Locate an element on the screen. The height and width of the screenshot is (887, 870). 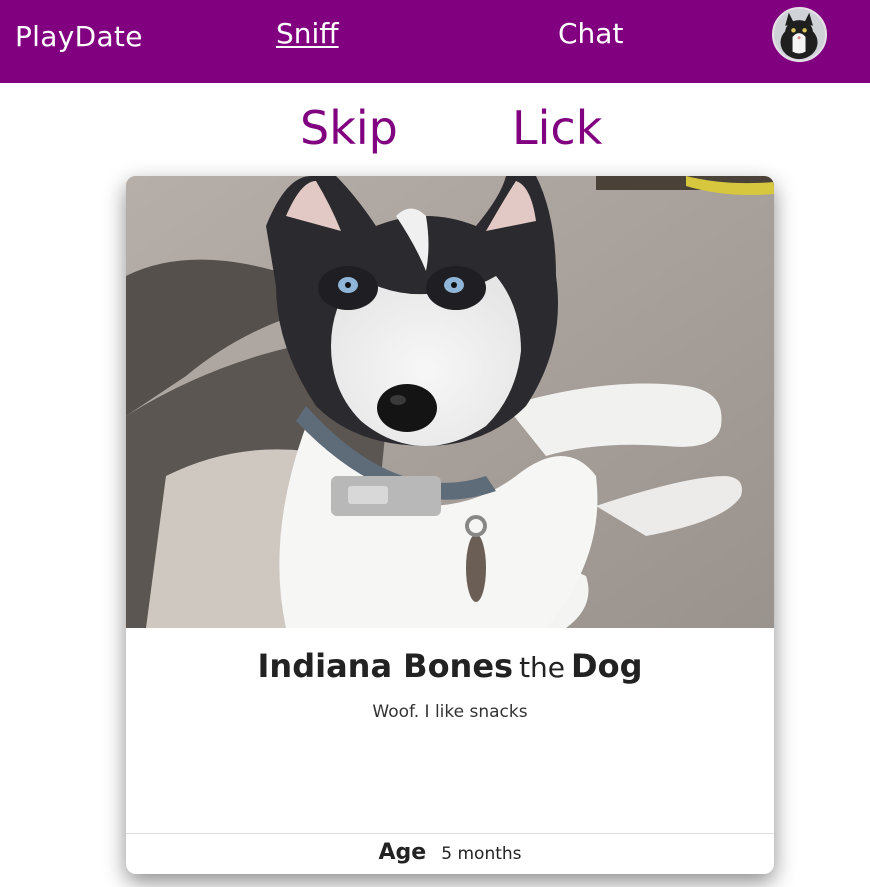
pet-name-heading: Indiana Bones the Dog is located at coordinates (450, 667).